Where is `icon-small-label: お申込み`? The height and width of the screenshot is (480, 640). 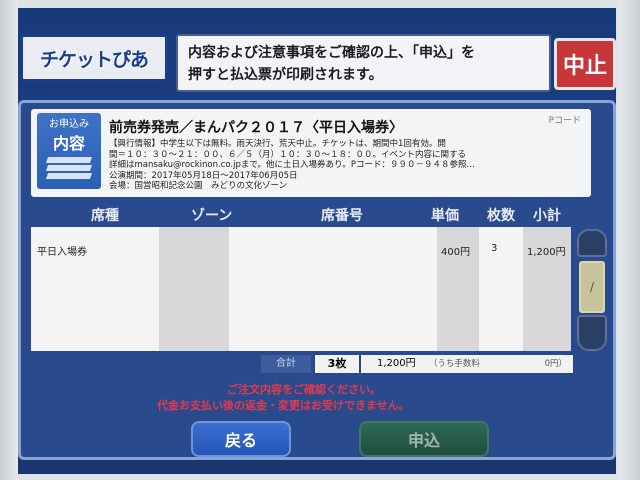 icon-small-label: お申込み is located at coordinates (69, 124).